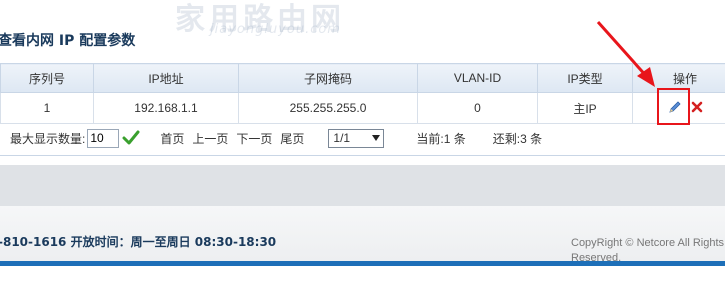 The height and width of the screenshot is (282, 725). What do you see at coordinates (254, 138) in the screenshot?
I see `next-page-link: 下一页` at bounding box center [254, 138].